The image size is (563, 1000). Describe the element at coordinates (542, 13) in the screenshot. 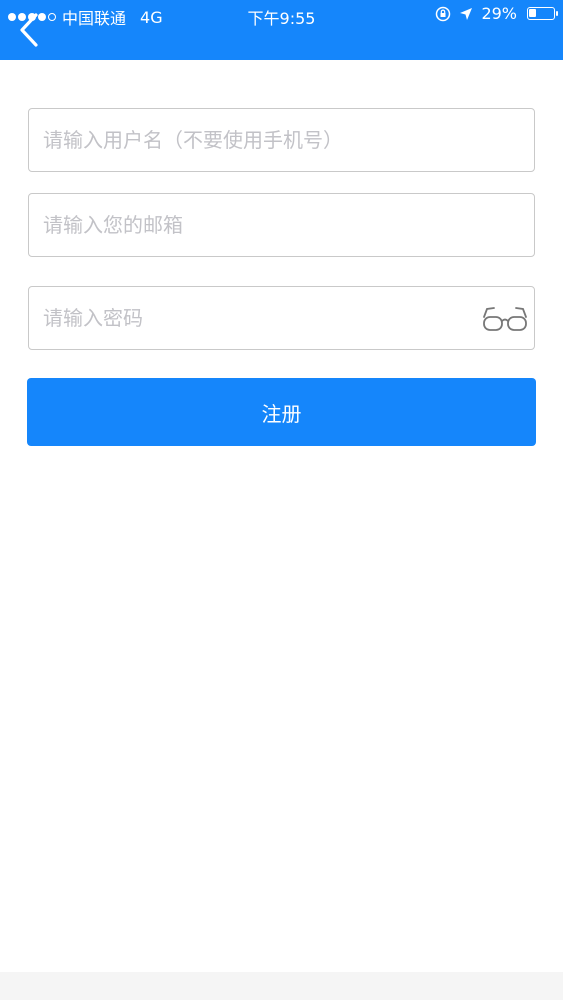

I see `battery-icon` at that location.